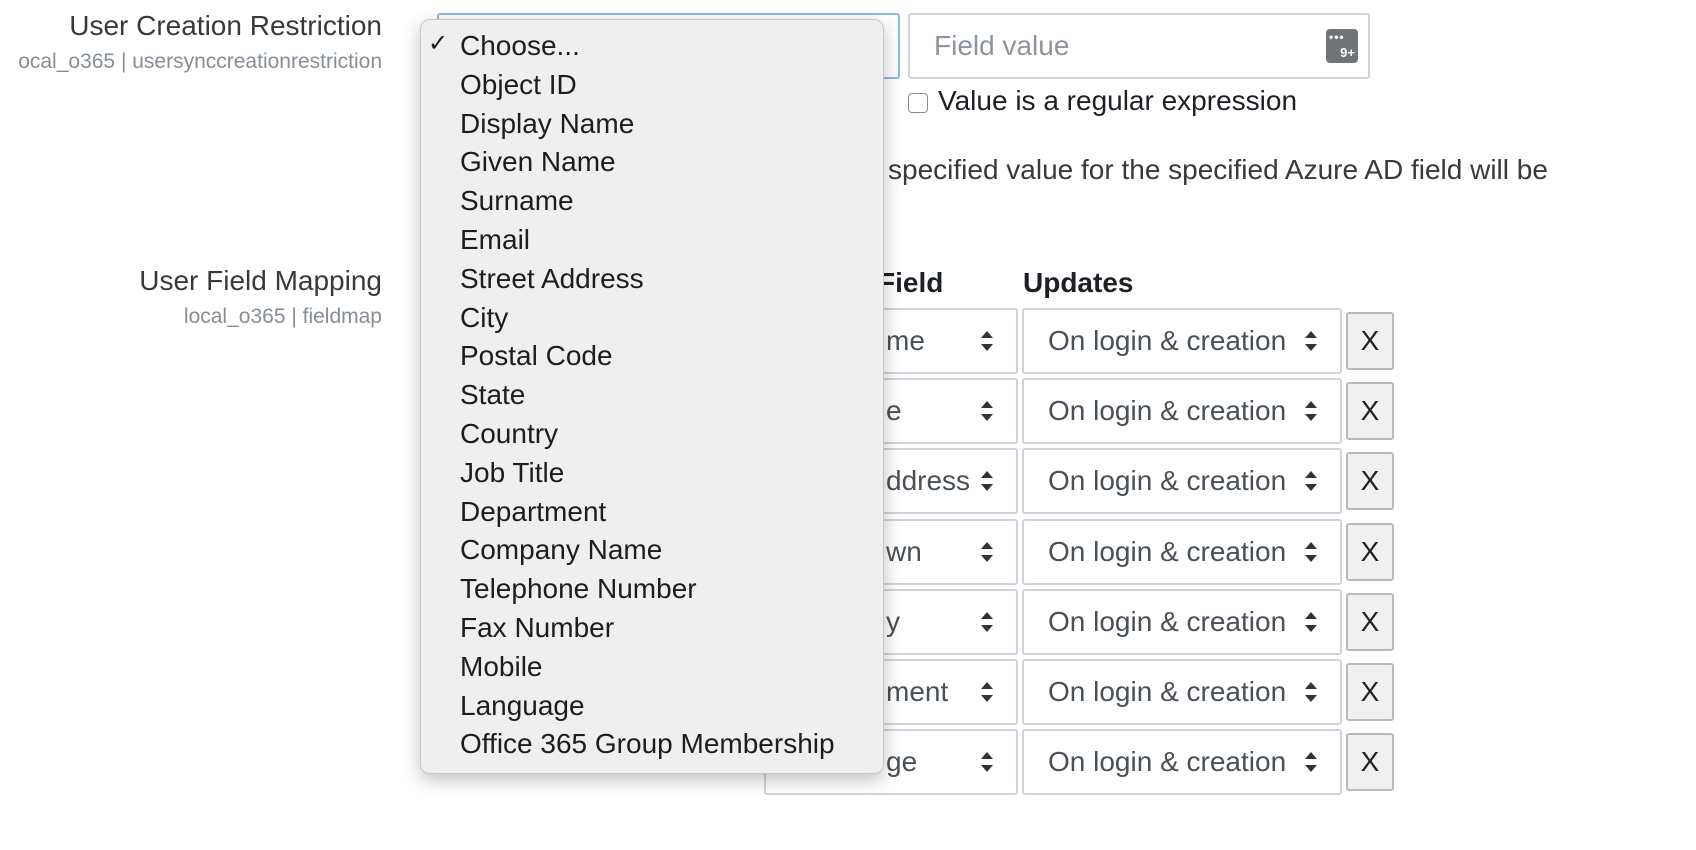  I want to click on dropdown-option-label: Street Address, so click(552, 278).